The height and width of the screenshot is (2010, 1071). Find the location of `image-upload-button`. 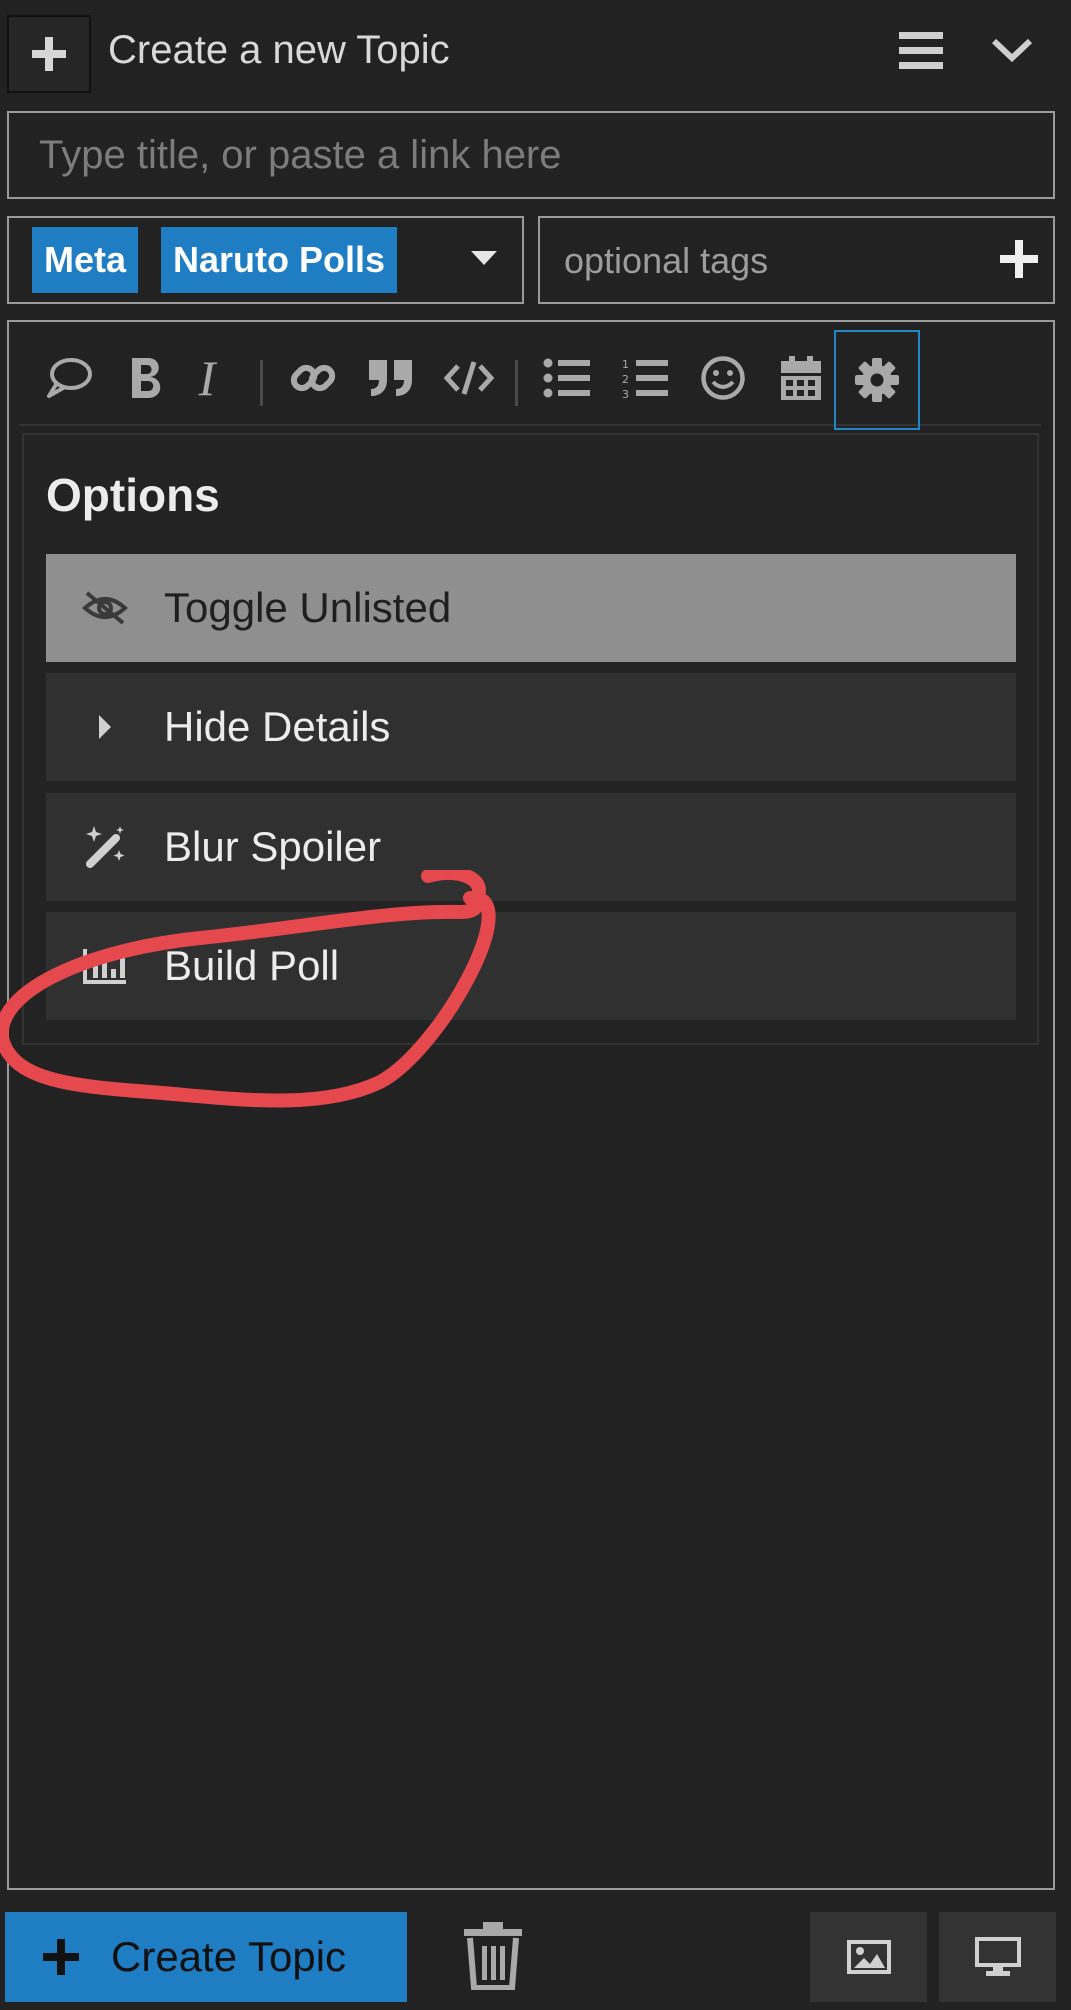

image-upload-button is located at coordinates (868, 1957).